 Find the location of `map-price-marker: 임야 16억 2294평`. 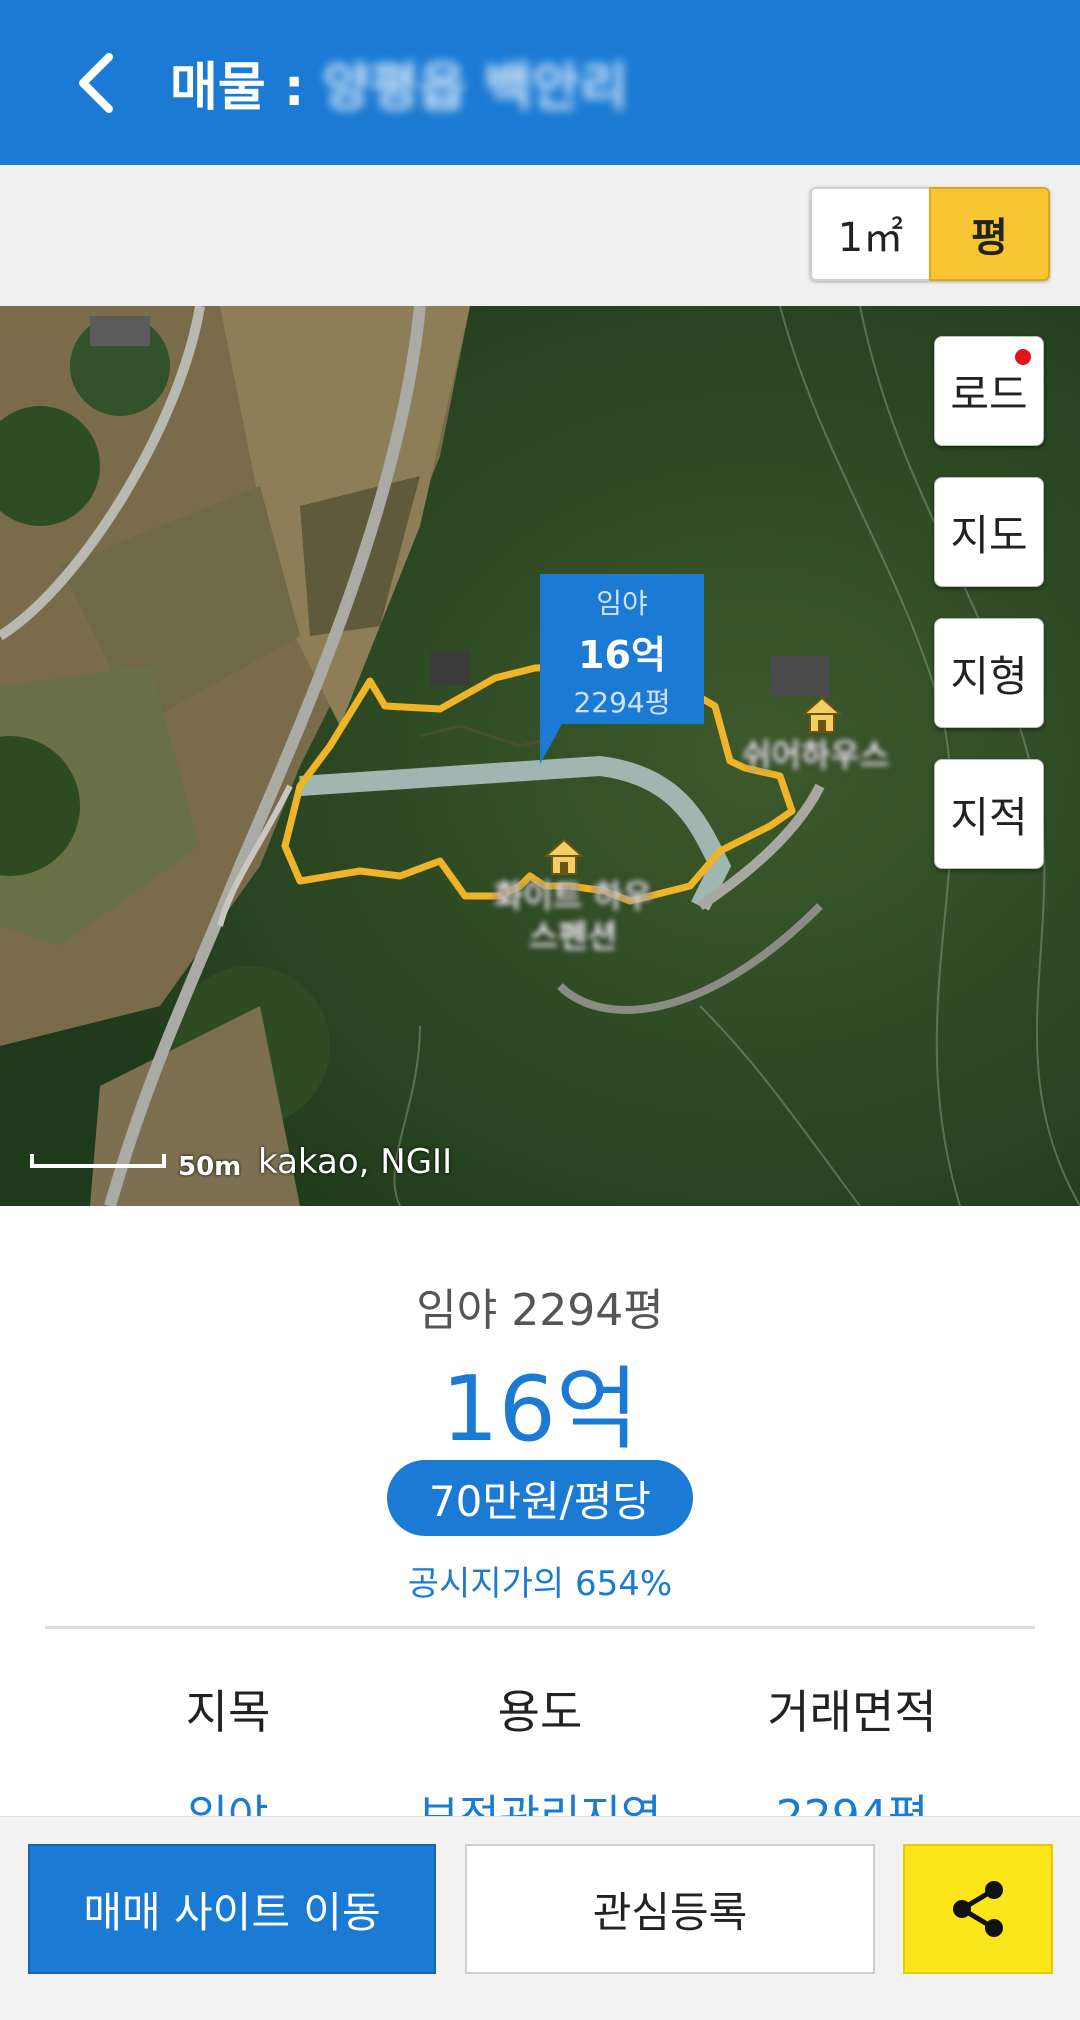

map-price-marker: 임야 16억 2294평 is located at coordinates (622, 669).